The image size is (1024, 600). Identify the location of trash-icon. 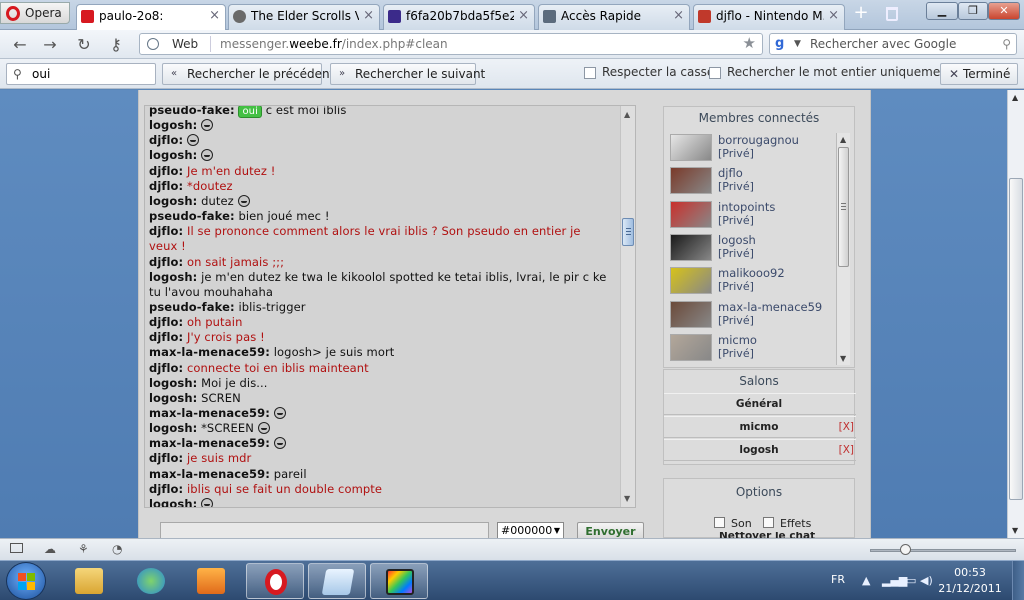
(892, 14).